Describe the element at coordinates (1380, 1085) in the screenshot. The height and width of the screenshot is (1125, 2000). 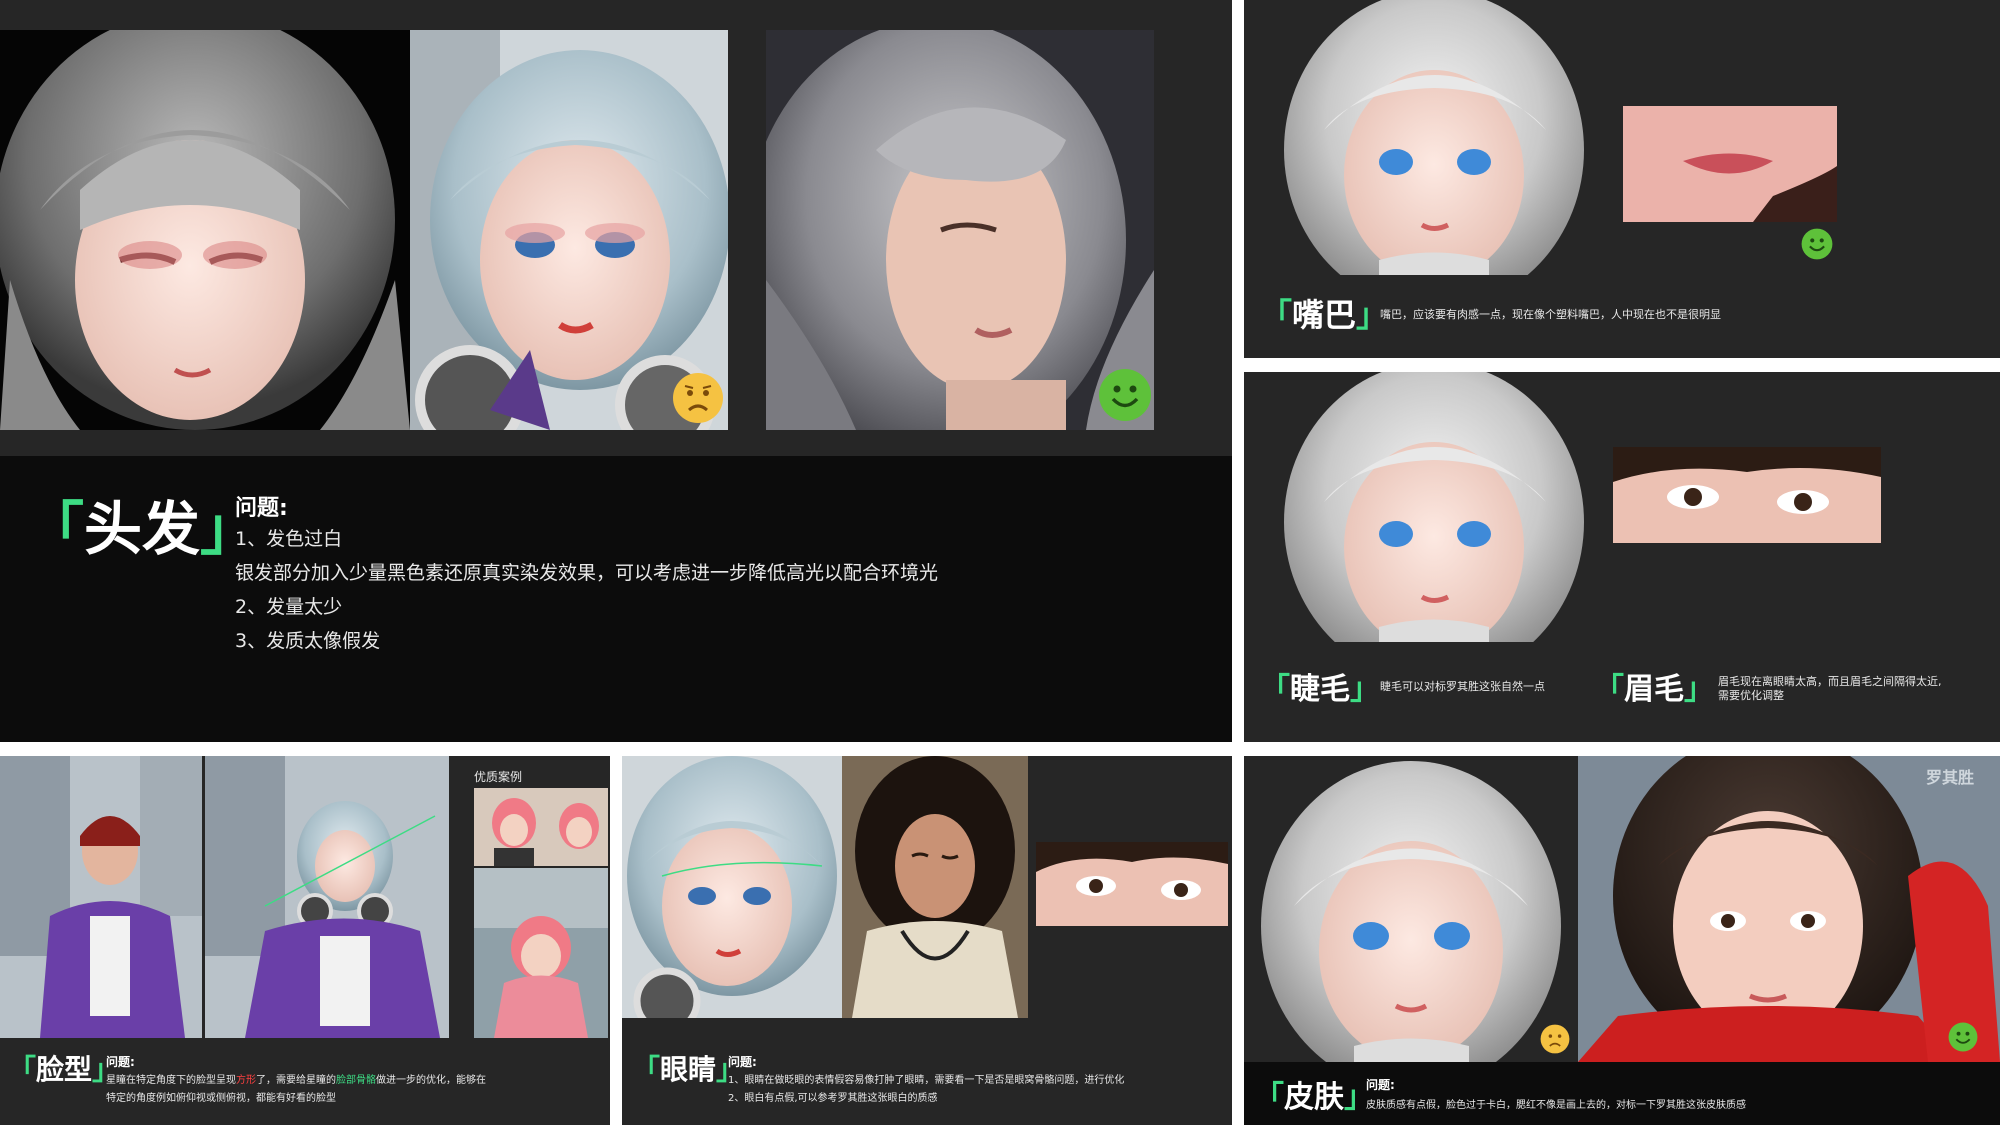
I see `skin-problem-label: 问题:` at that location.